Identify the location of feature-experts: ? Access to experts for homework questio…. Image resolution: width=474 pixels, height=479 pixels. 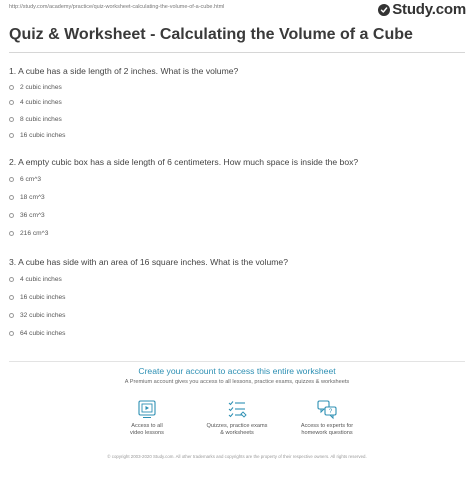
(327, 417).